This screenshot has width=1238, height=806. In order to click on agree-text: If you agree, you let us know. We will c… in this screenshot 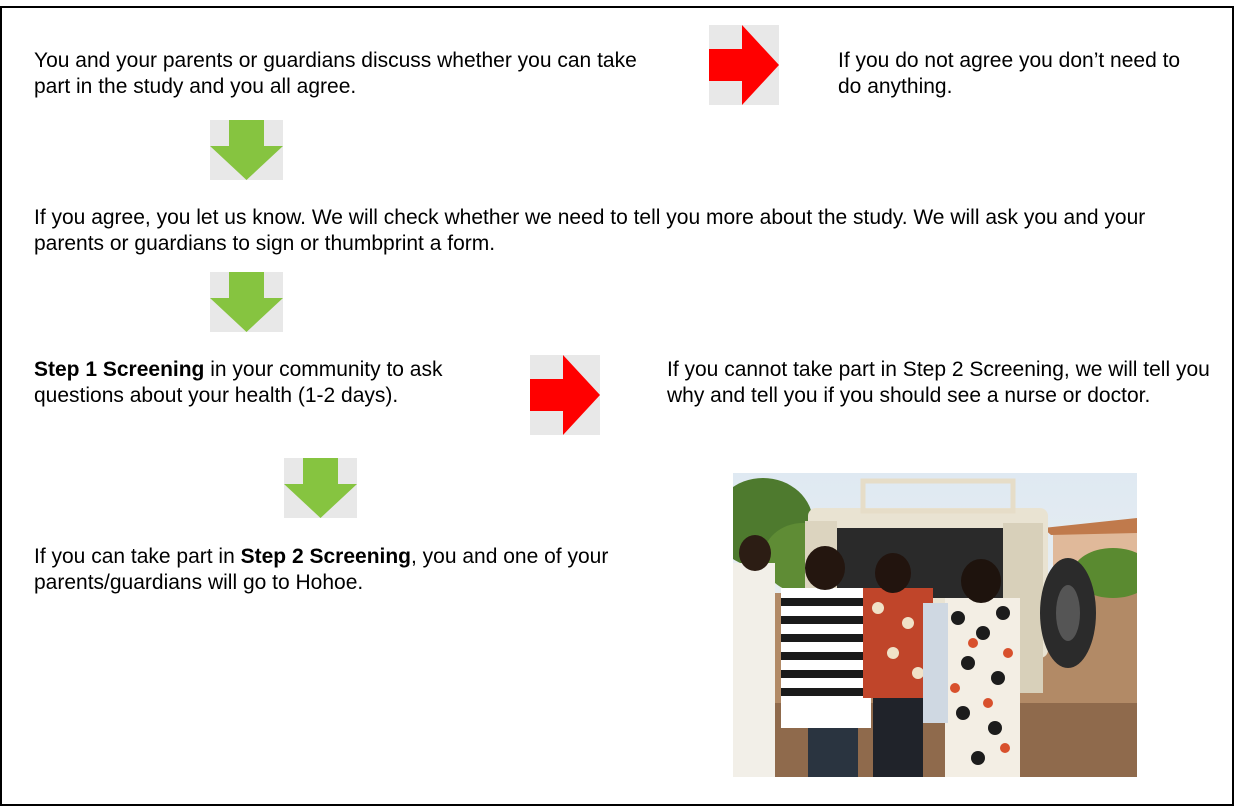, I will do `click(590, 230)`.